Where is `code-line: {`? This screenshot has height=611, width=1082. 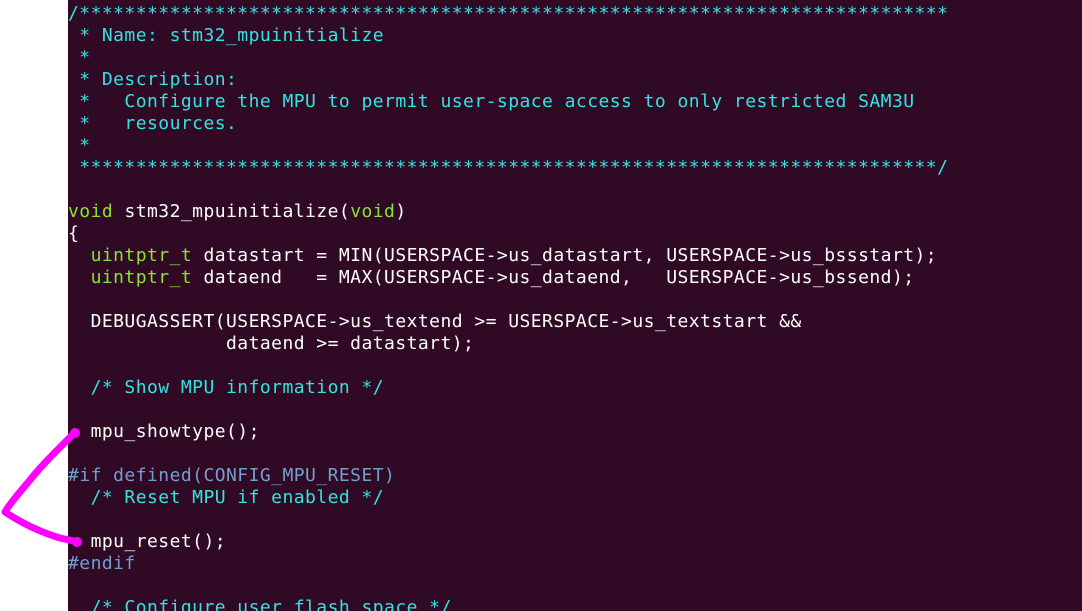
code-line: { is located at coordinates (74, 233).